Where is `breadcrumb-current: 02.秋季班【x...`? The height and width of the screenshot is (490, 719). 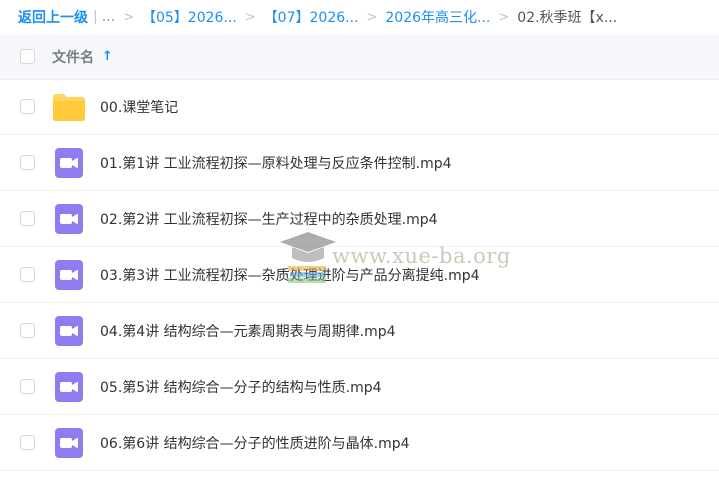
breadcrumb-current: 02.秋季班【x... is located at coordinates (567, 18).